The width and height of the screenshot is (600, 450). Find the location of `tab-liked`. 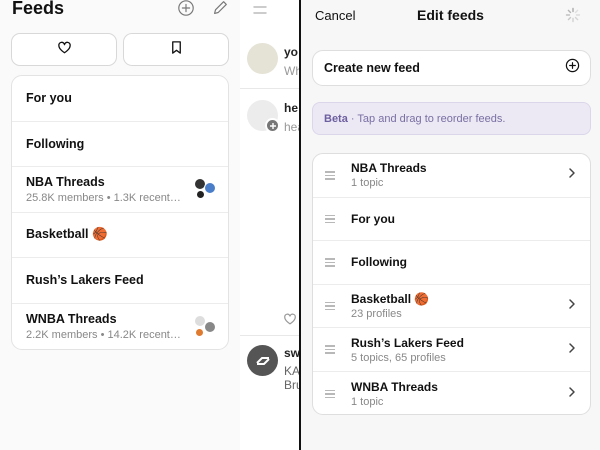

tab-liked is located at coordinates (64, 49).